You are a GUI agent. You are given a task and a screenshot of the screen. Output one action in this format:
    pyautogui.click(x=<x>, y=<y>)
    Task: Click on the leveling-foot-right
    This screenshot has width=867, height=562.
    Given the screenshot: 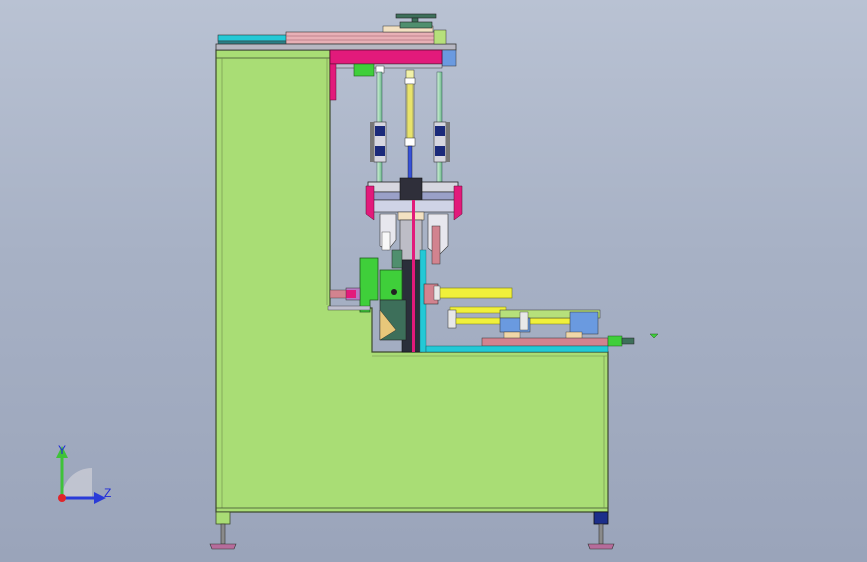 What is the action you would take?
    pyautogui.click(x=601, y=530)
    